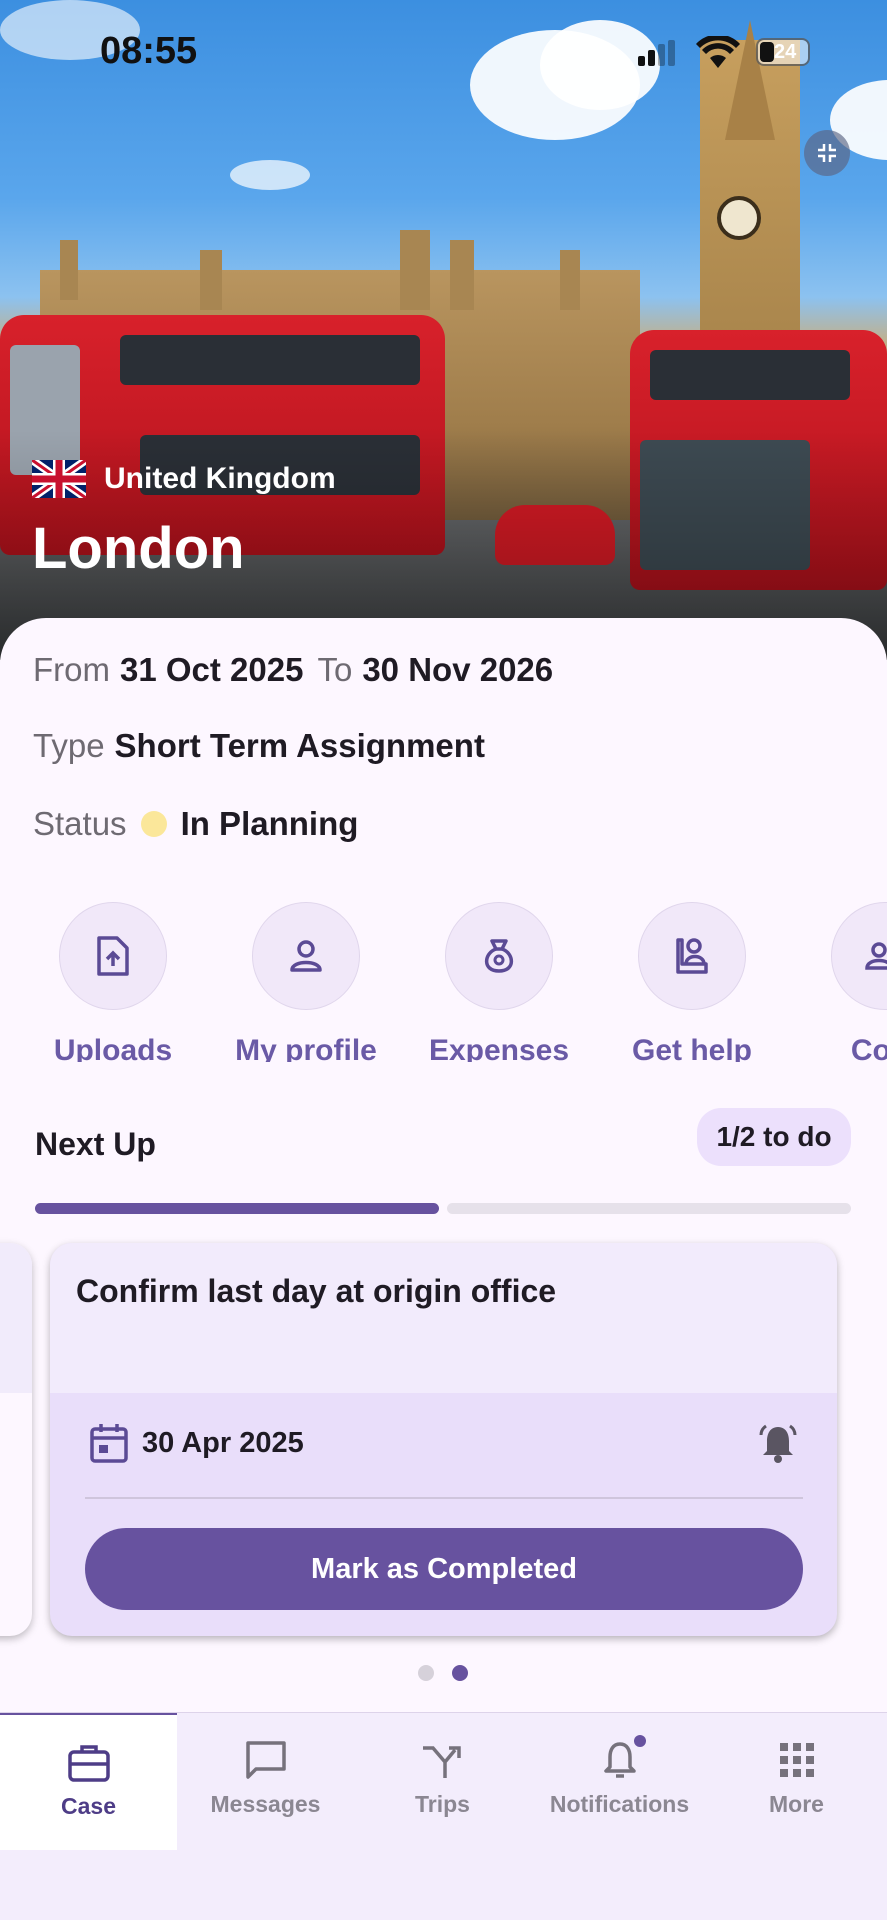  I want to click on type-value: Short Term Assignment, so click(299, 745).